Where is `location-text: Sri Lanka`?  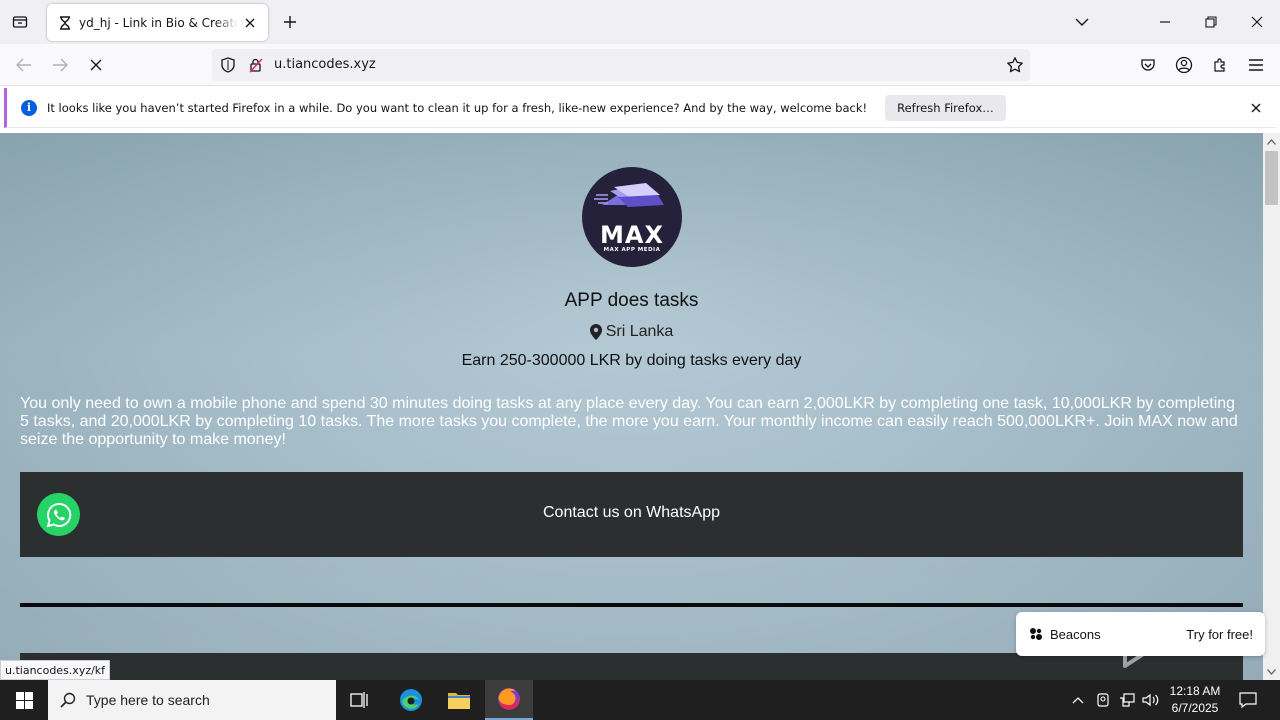
location-text: Sri Lanka is located at coordinates (639, 331).